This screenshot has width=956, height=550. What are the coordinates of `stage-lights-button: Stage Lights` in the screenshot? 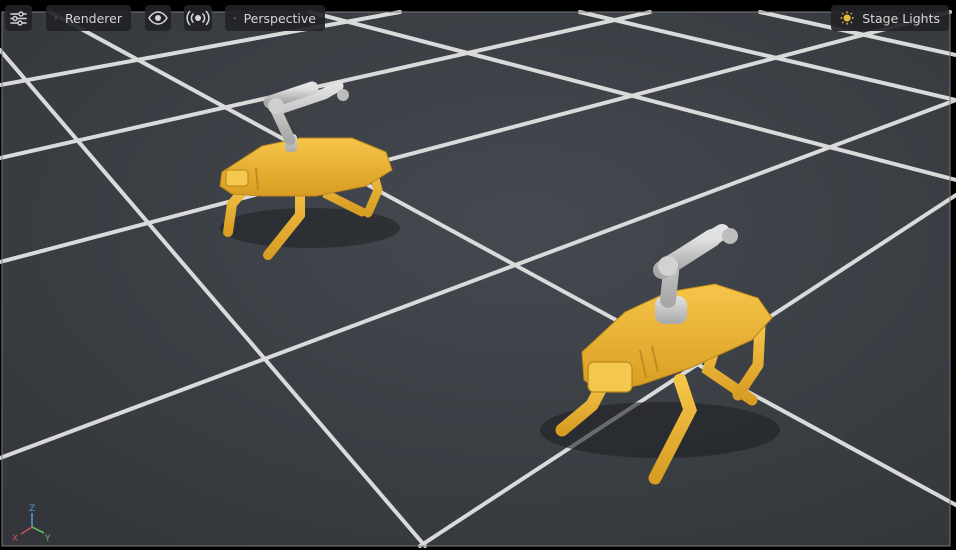 It's located at (890, 18).